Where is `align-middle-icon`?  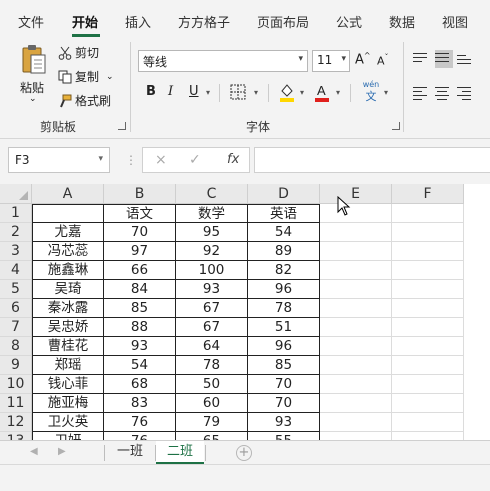
align-middle-icon is located at coordinates (444, 59).